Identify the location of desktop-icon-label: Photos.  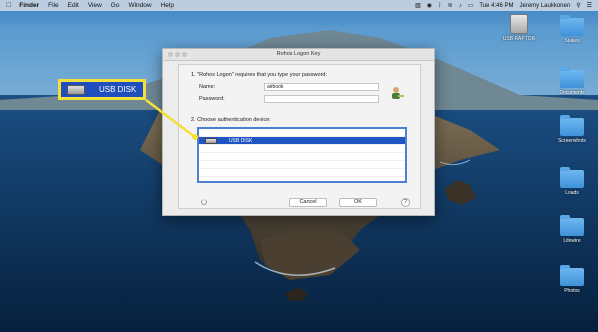
(572, 291).